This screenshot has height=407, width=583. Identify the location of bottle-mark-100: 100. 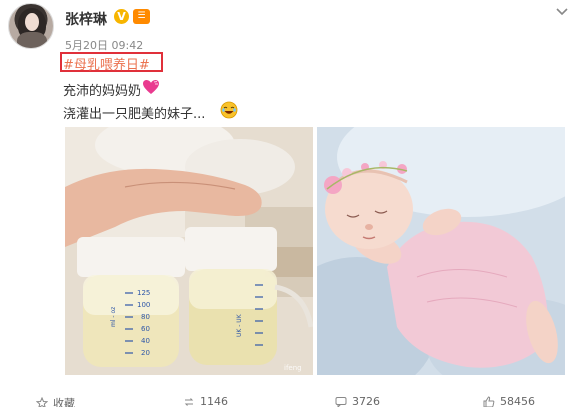
(143, 305).